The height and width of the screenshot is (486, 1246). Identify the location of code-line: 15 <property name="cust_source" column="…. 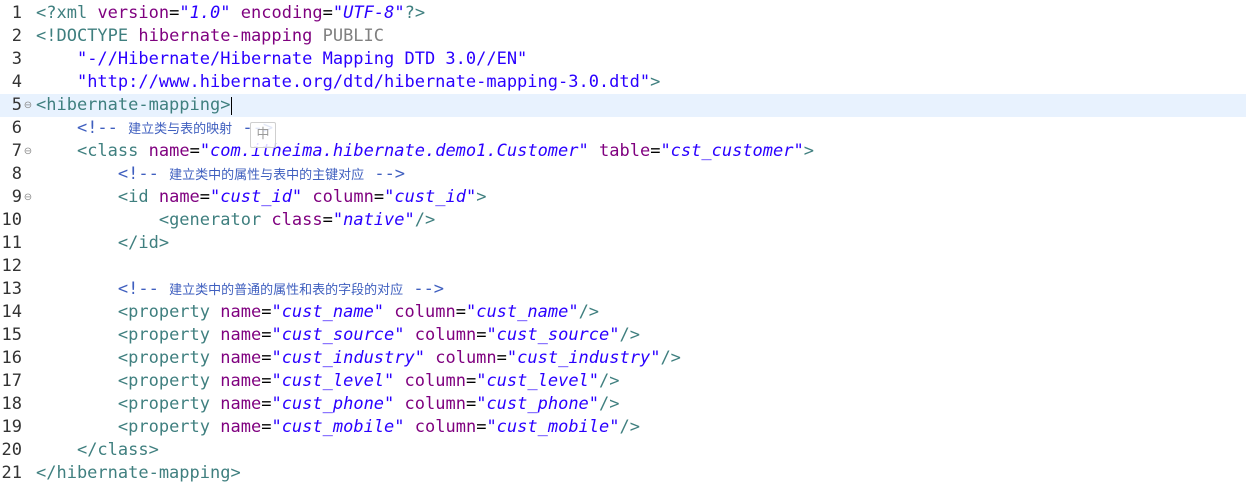
(623, 335).